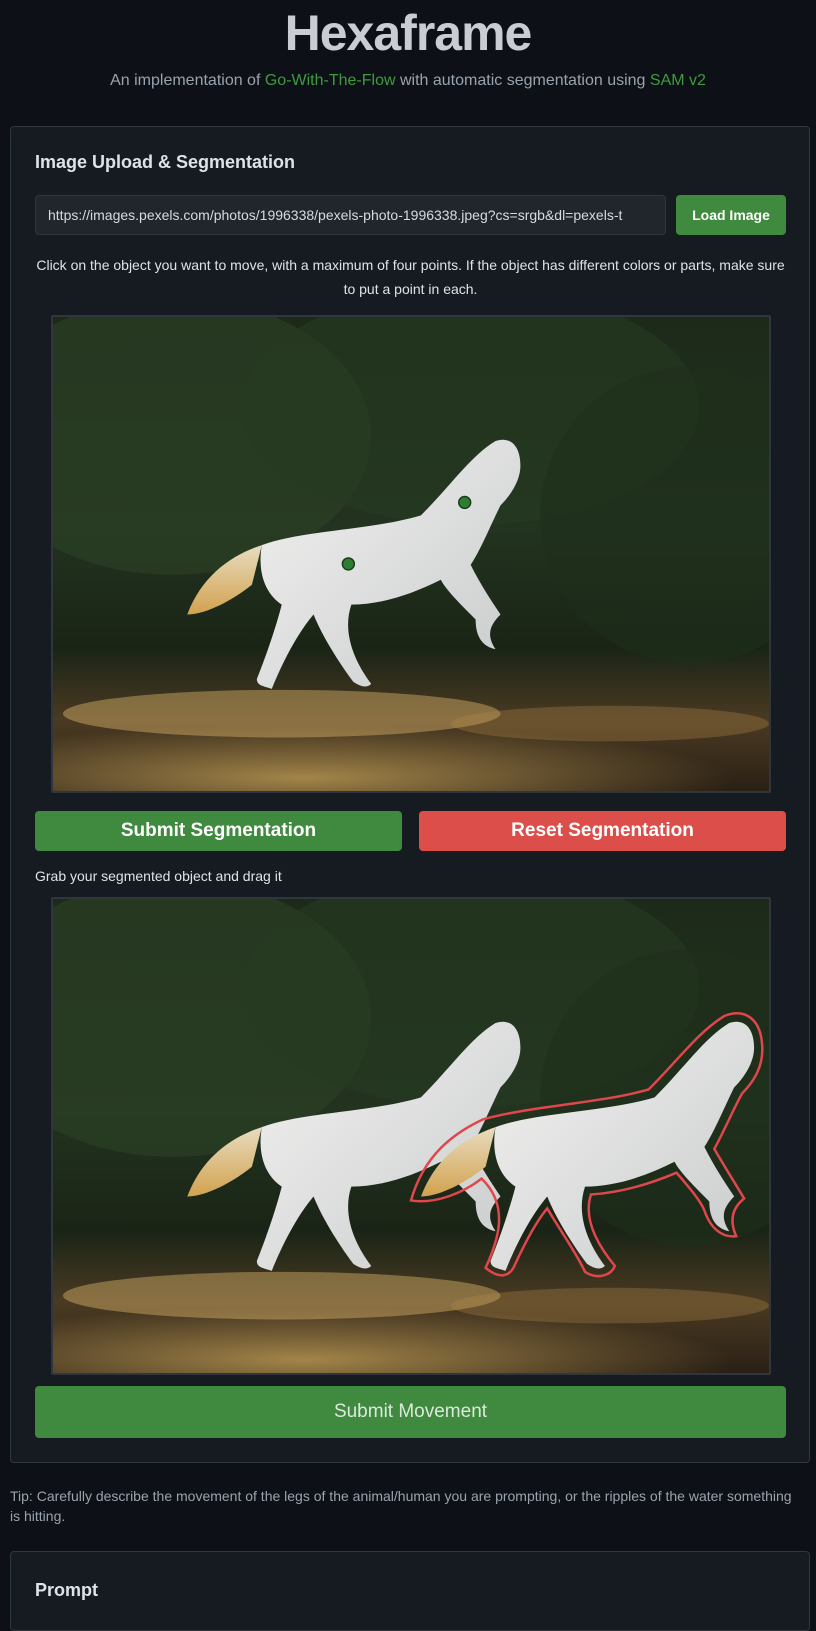  Describe the element at coordinates (522, 80) in the screenshot. I see `subtitle-middle: with automatic segmentation using` at that location.